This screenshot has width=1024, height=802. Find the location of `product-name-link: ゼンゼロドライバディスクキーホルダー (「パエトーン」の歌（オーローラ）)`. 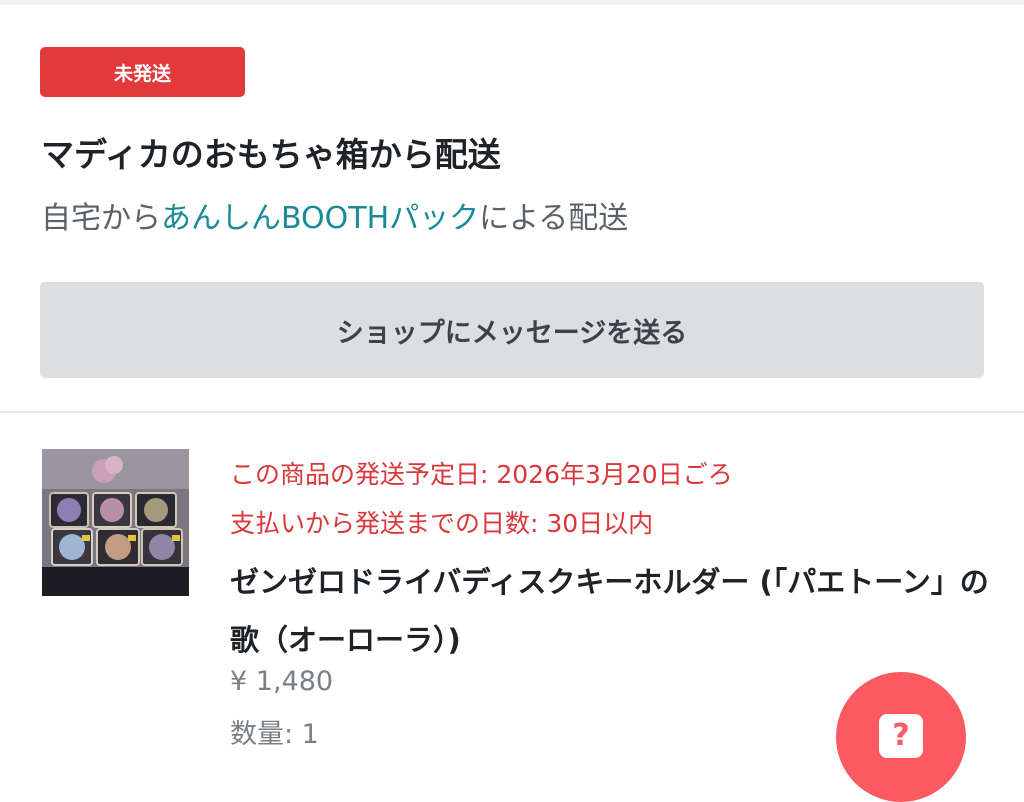

product-name-link: ゼンゼロドライバディスクキーホルダー (「パエトーン」の歌（オーローラ）) is located at coordinates (610, 611).